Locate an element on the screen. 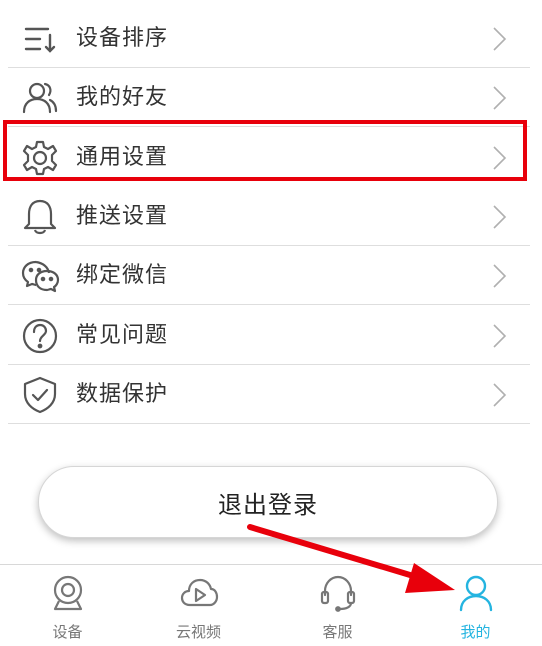  wechat-icon is located at coordinates (40, 276).